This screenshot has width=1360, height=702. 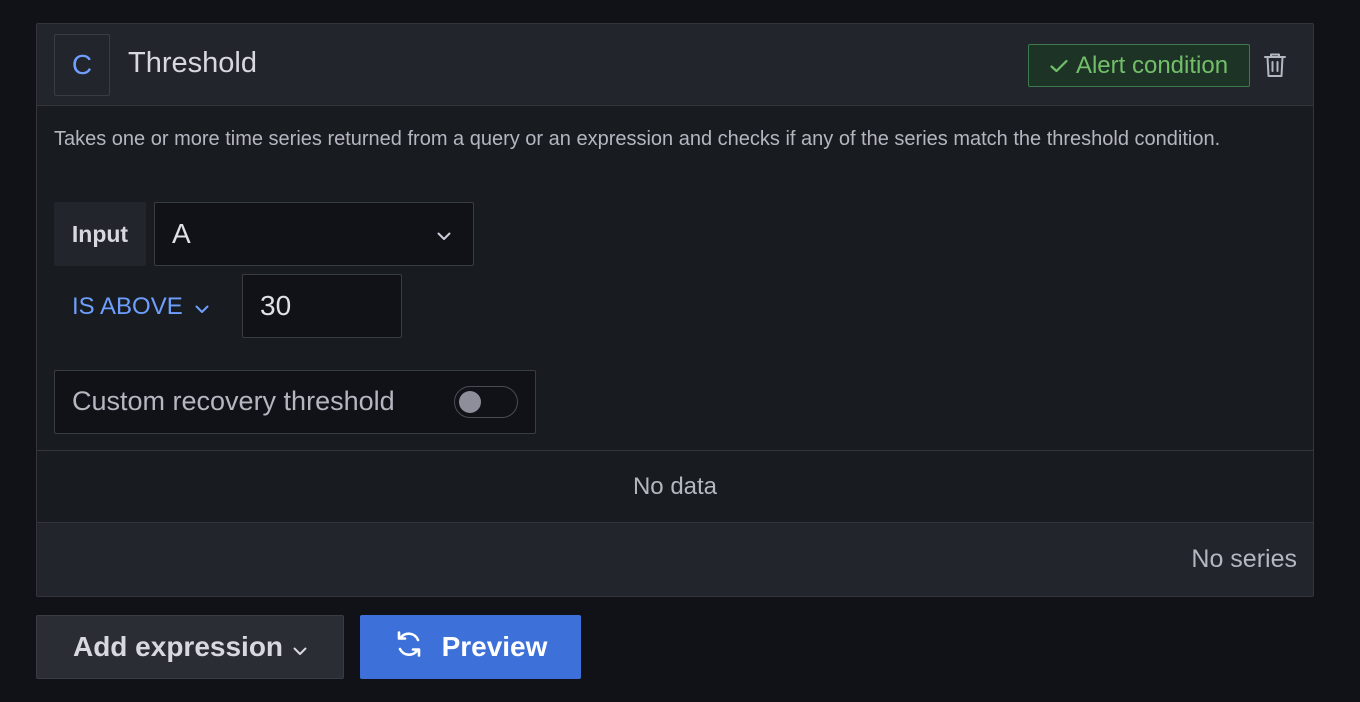 What do you see at coordinates (675, 486) in the screenshot?
I see `no-data-message: No data` at bounding box center [675, 486].